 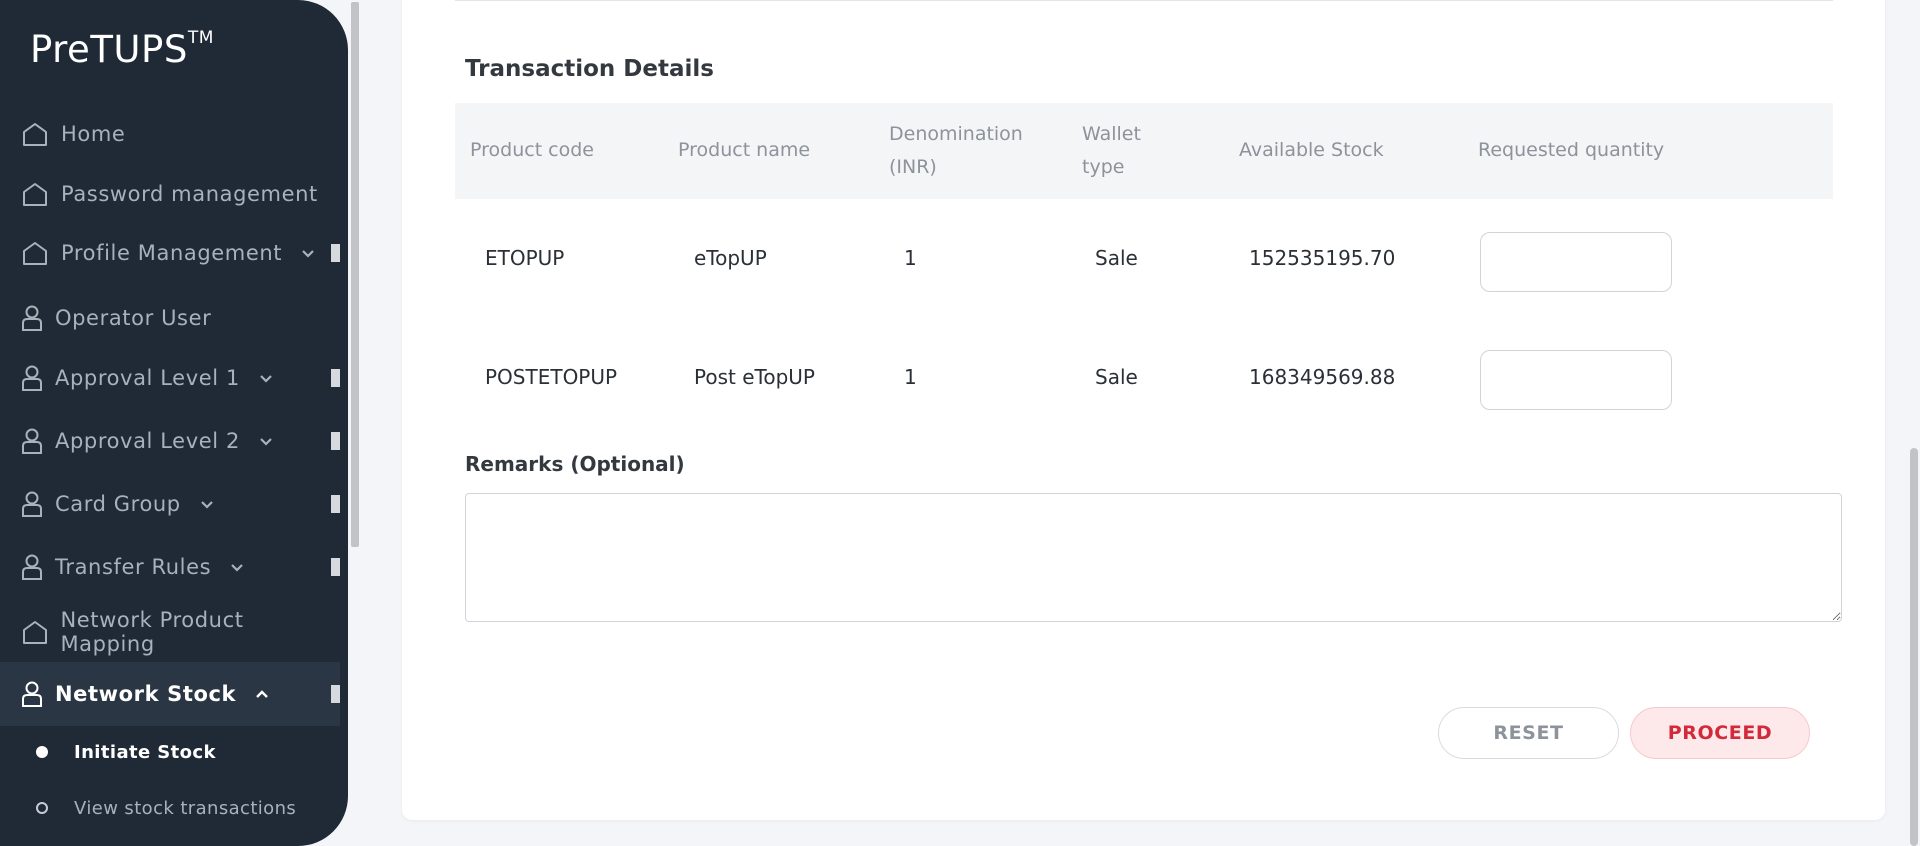 What do you see at coordinates (1153, 557) in the screenshot?
I see `remarks-textarea` at bounding box center [1153, 557].